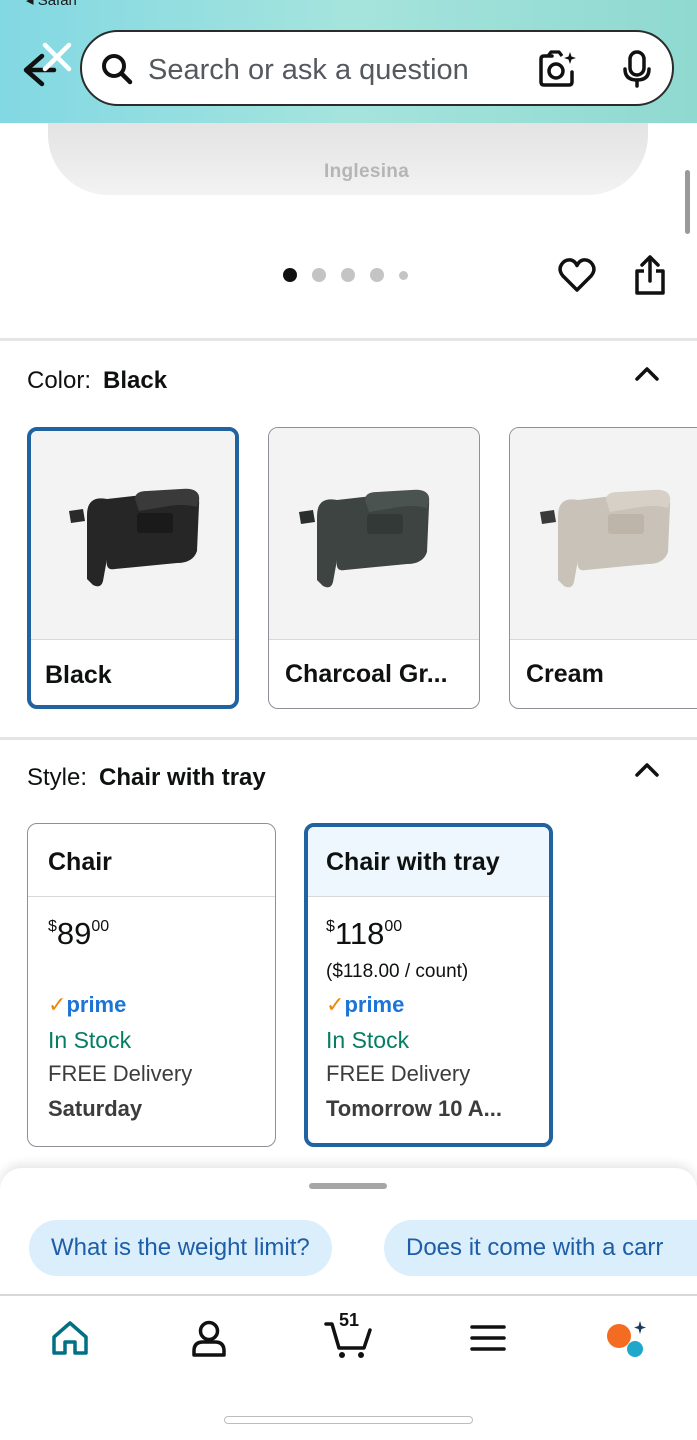 Image resolution: width=697 pixels, height=1440 pixels. Describe the element at coordinates (117, 69) in the screenshot. I see `search-icon` at that location.